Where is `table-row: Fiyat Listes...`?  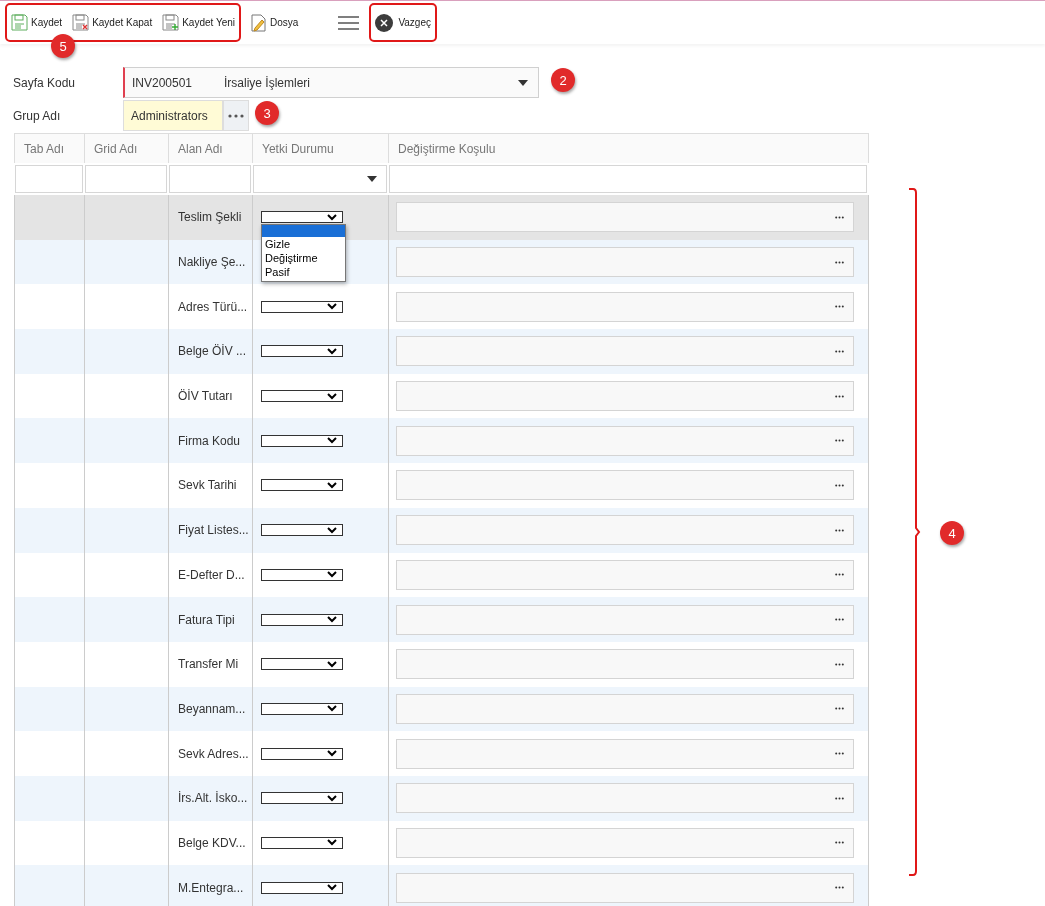 table-row: Fiyat Listes... is located at coordinates (442, 530).